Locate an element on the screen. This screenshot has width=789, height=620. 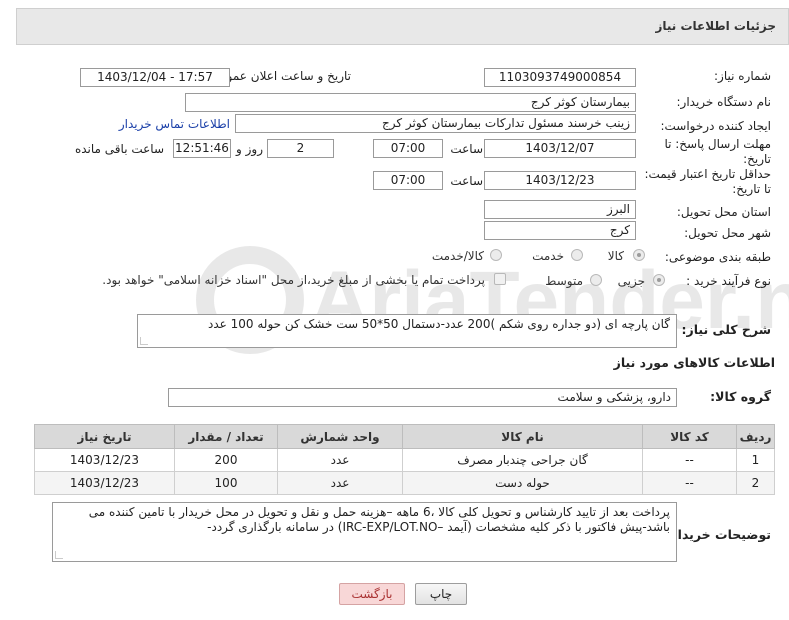
city-label: شهر محل تحویل: is located at coordinates (727, 233).